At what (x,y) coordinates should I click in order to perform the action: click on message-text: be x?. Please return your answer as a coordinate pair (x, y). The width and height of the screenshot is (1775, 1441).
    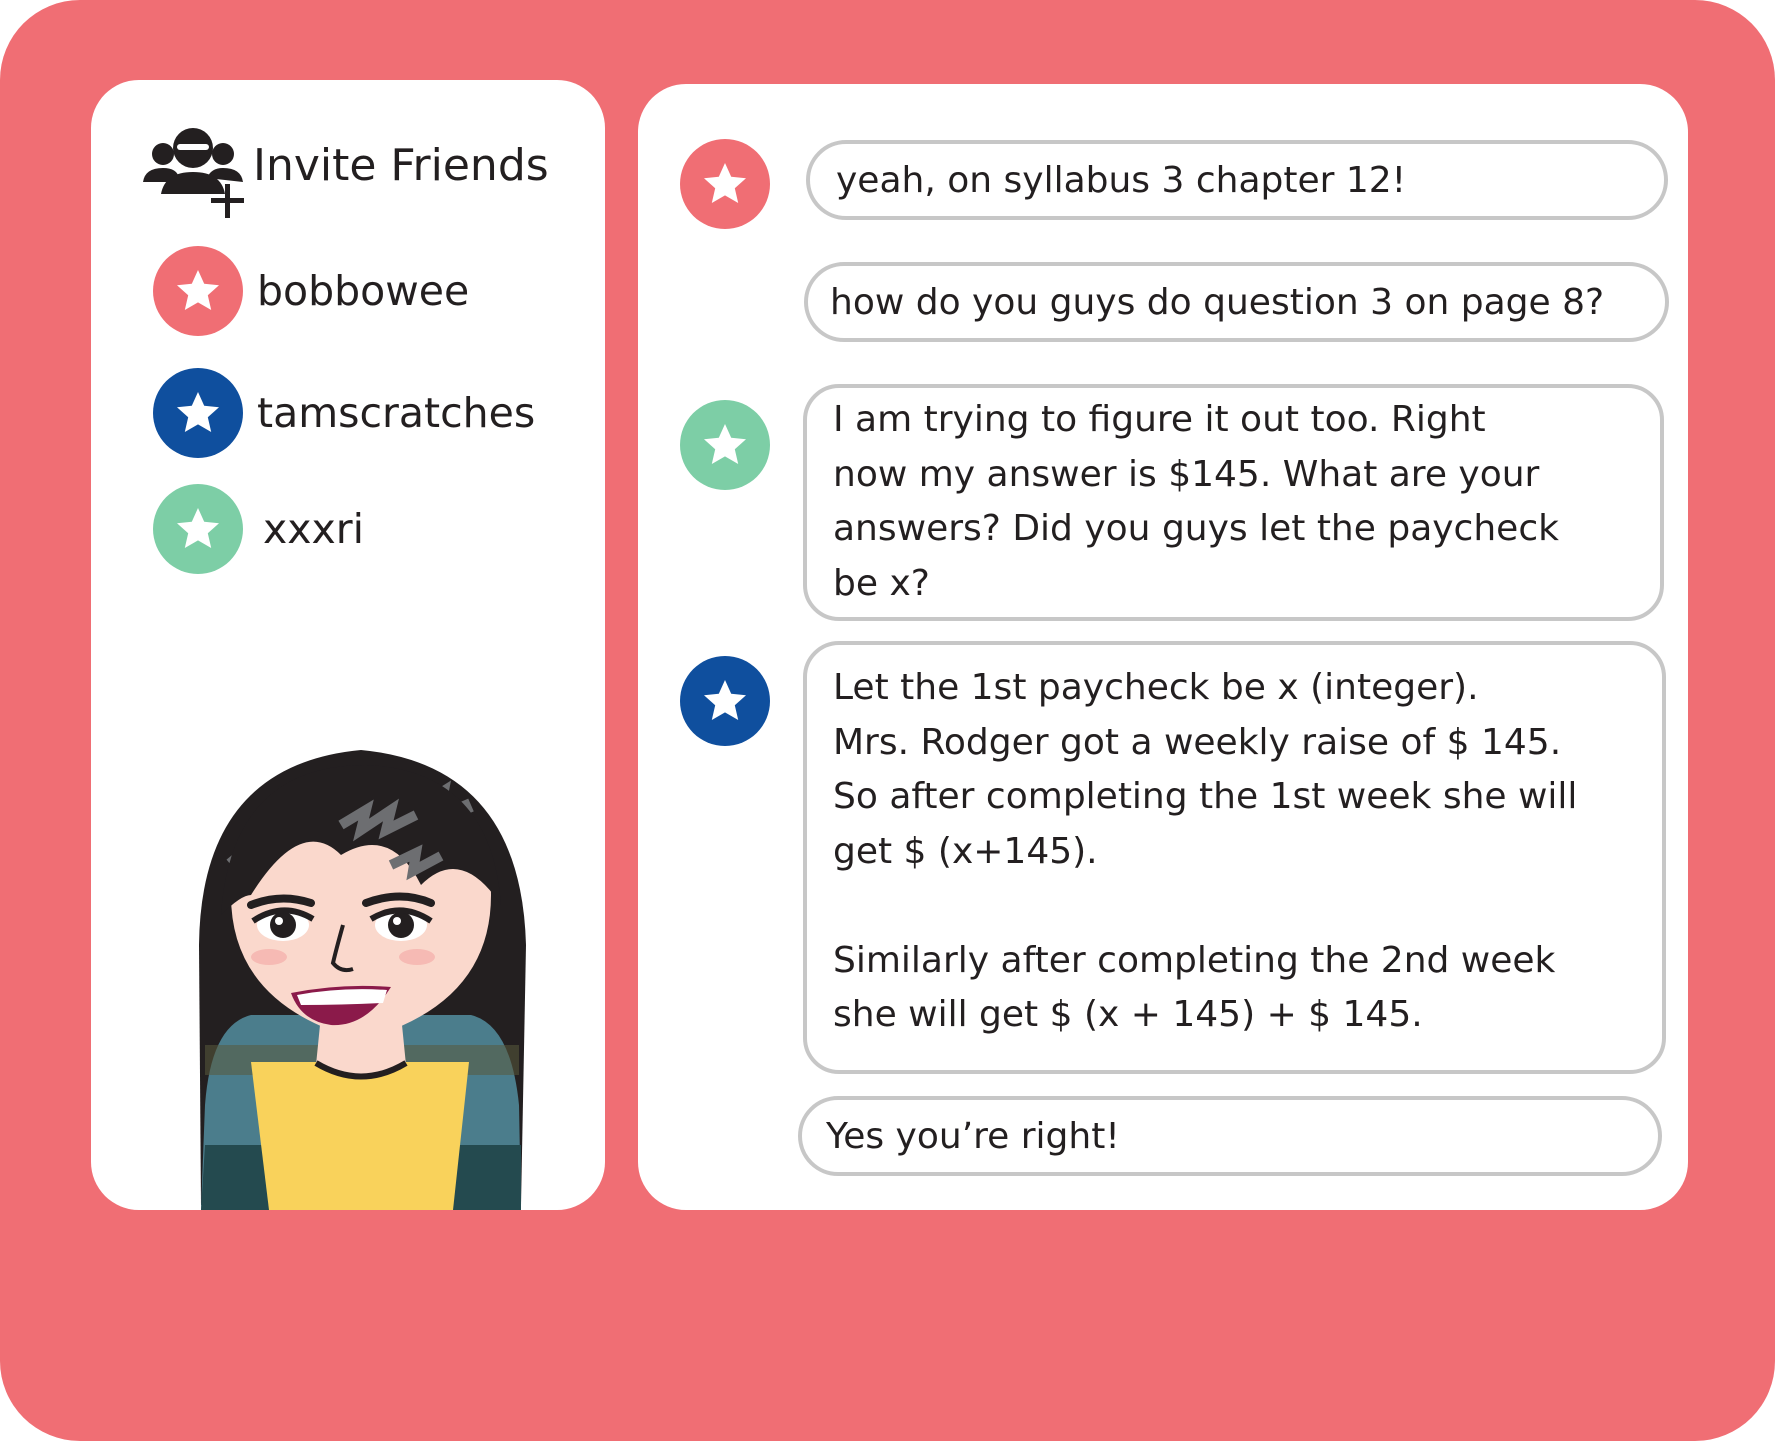
    Looking at the image, I should click on (881, 583).